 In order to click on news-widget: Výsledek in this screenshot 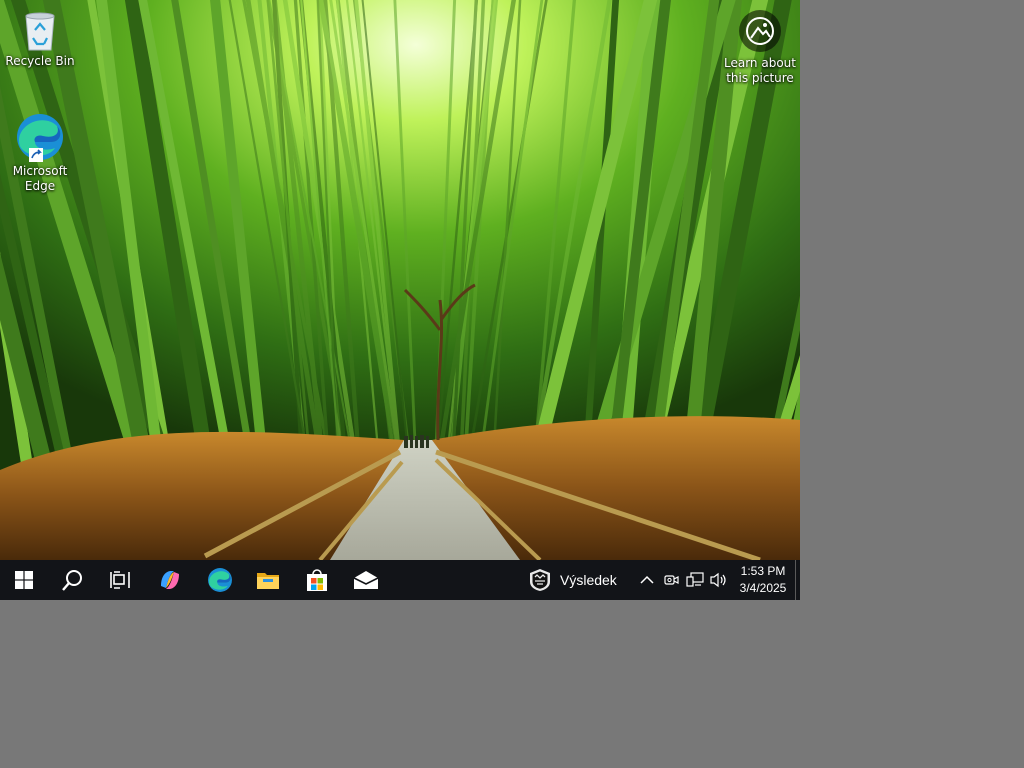, I will do `click(572, 580)`.